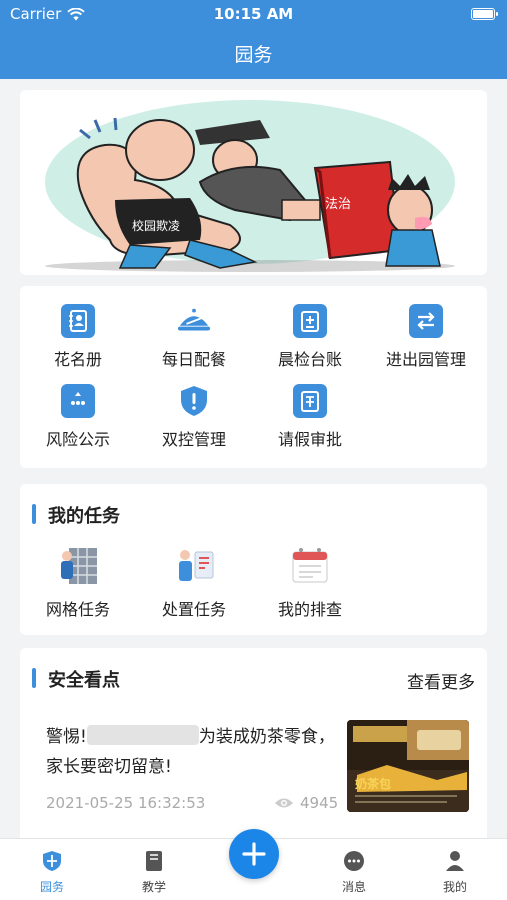 Image resolution: width=507 pixels, height=900 pixels. I want to click on menu-item-label: 请假审批, so click(309, 439).